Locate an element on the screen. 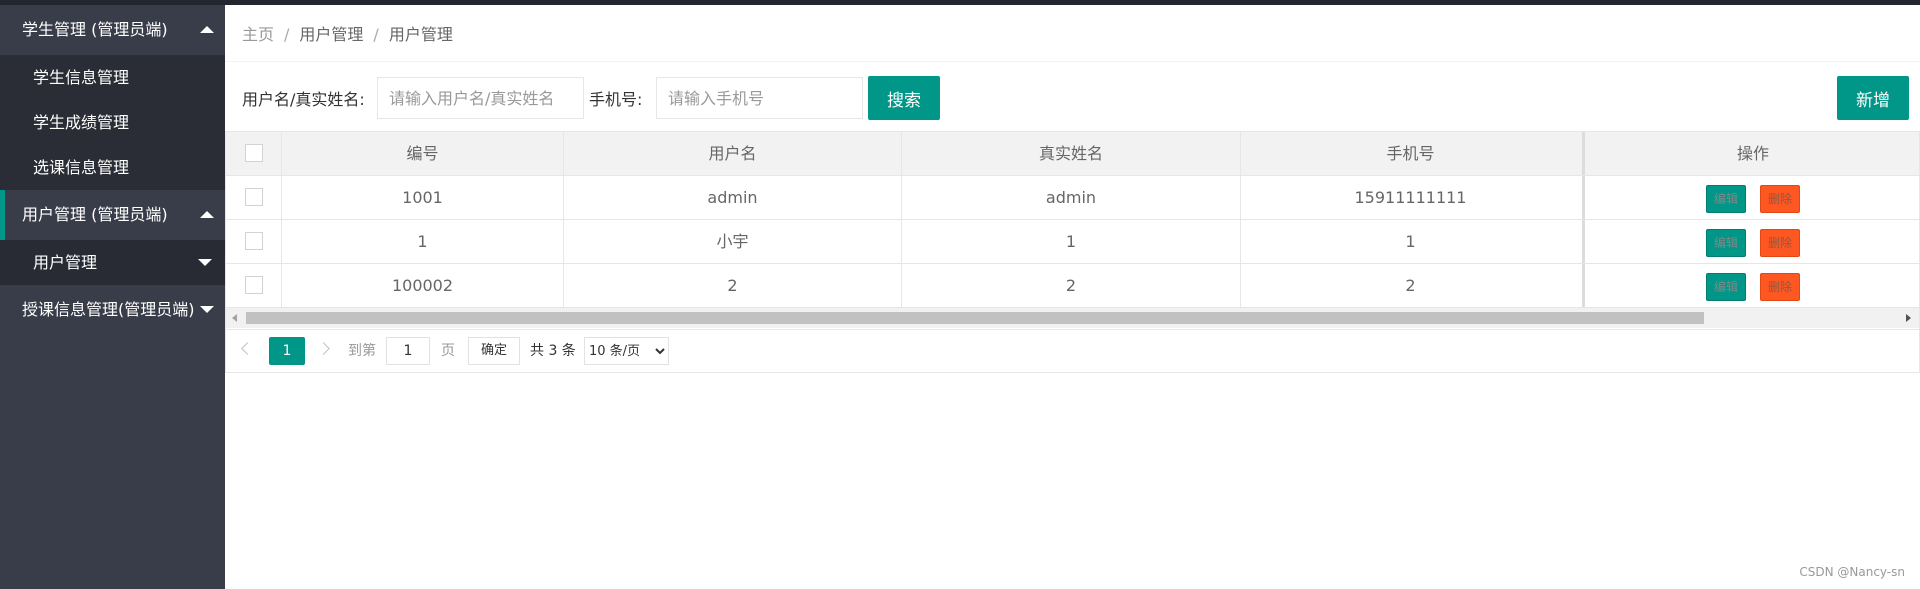 The image size is (1920, 589). nav-group-user: 用户管理 (管理员端) is located at coordinates (112, 215).